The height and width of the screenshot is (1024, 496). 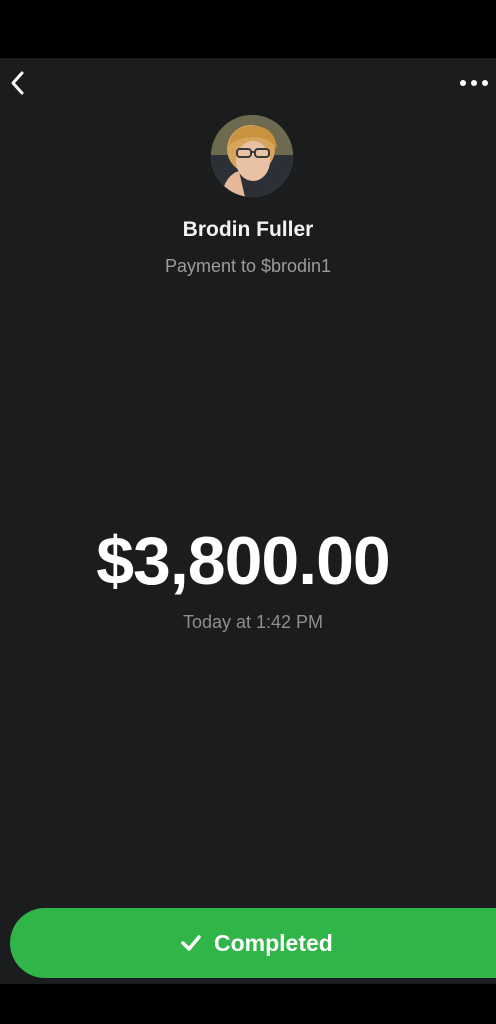 I want to click on back-button, so click(x=17, y=83).